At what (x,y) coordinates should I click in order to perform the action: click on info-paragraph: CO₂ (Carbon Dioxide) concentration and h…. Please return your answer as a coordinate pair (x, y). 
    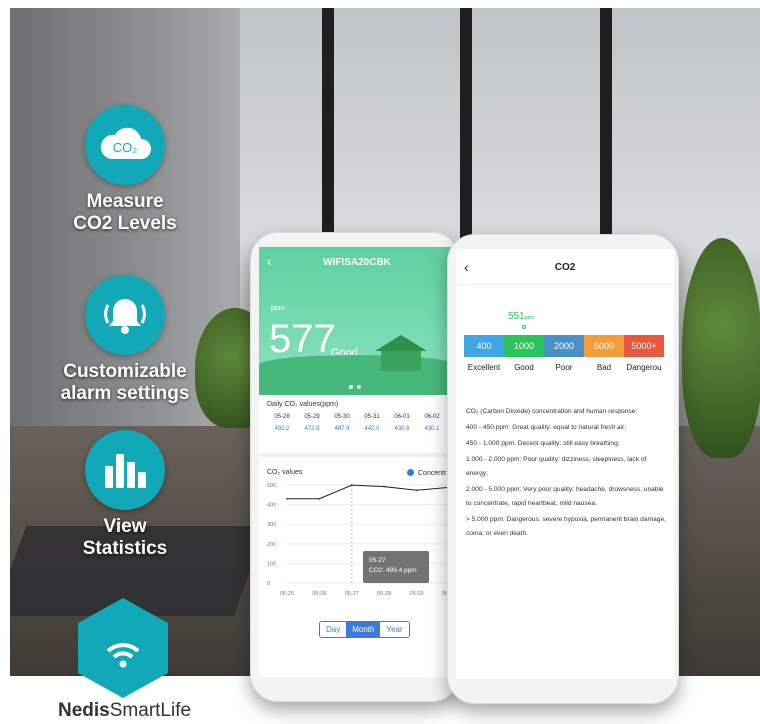
    Looking at the image, I should click on (552, 411).